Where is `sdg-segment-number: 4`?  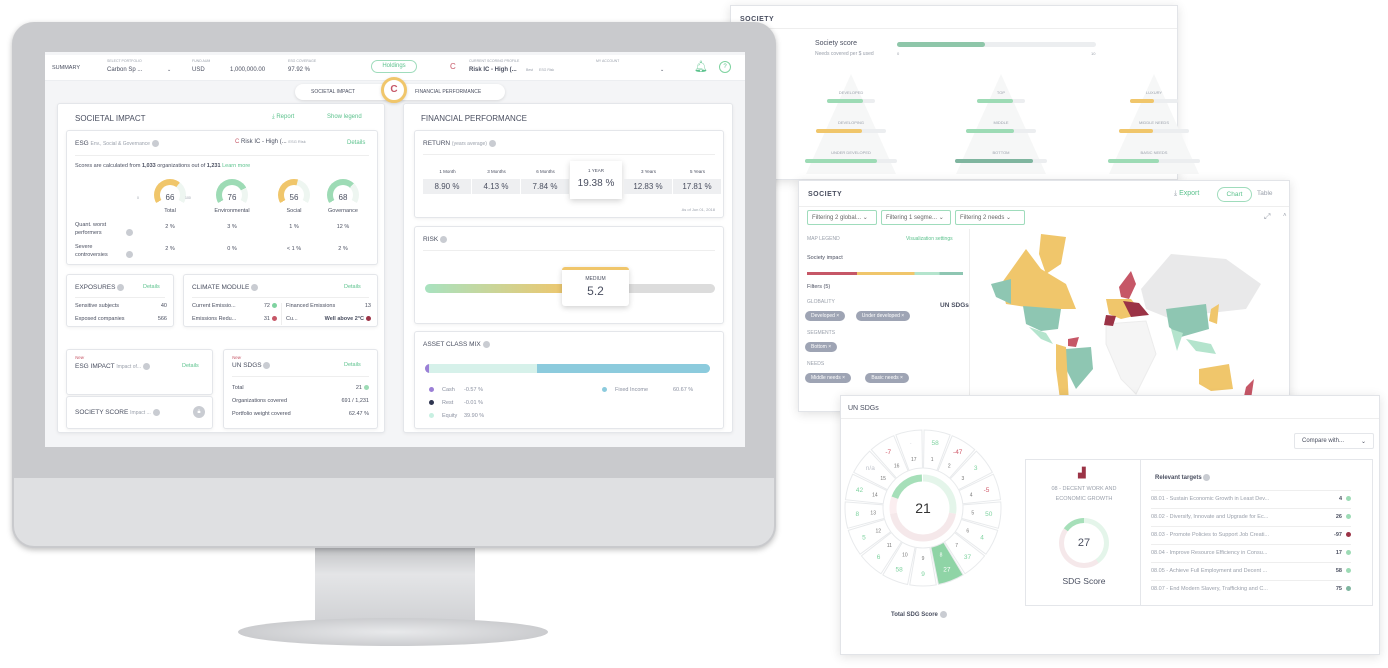 sdg-segment-number: 4 is located at coordinates (971, 495).